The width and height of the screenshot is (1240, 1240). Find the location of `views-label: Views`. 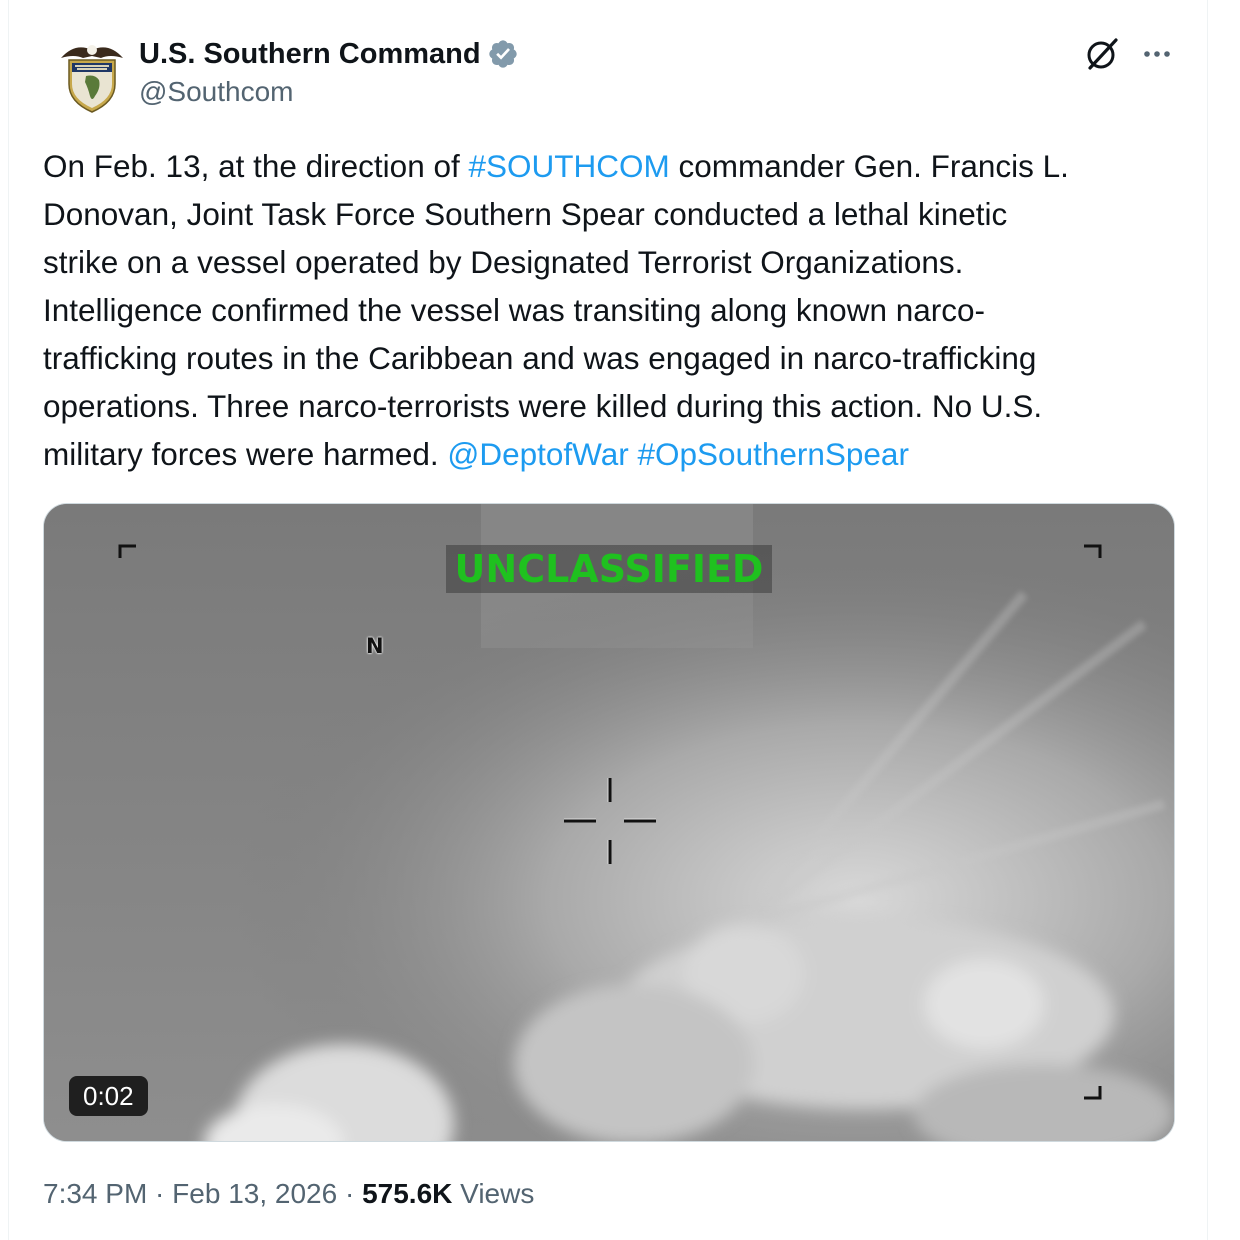

views-label: Views is located at coordinates (493, 1193).